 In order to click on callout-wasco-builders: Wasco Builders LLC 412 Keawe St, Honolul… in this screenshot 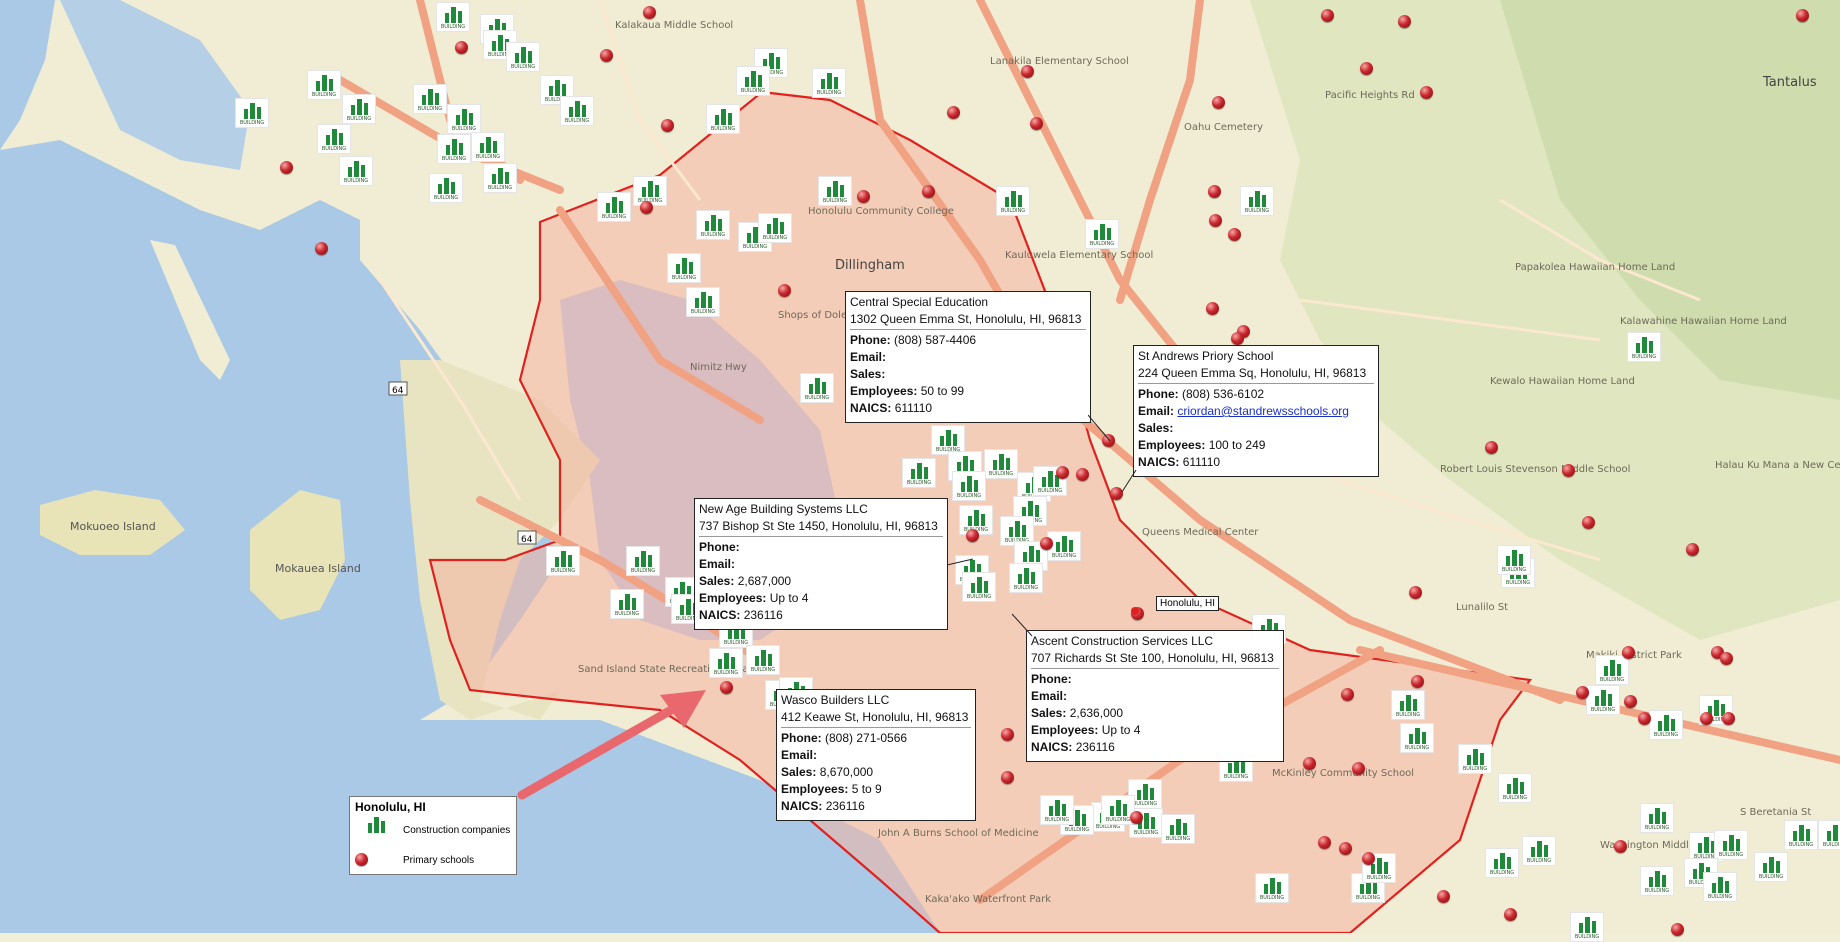, I will do `click(876, 755)`.